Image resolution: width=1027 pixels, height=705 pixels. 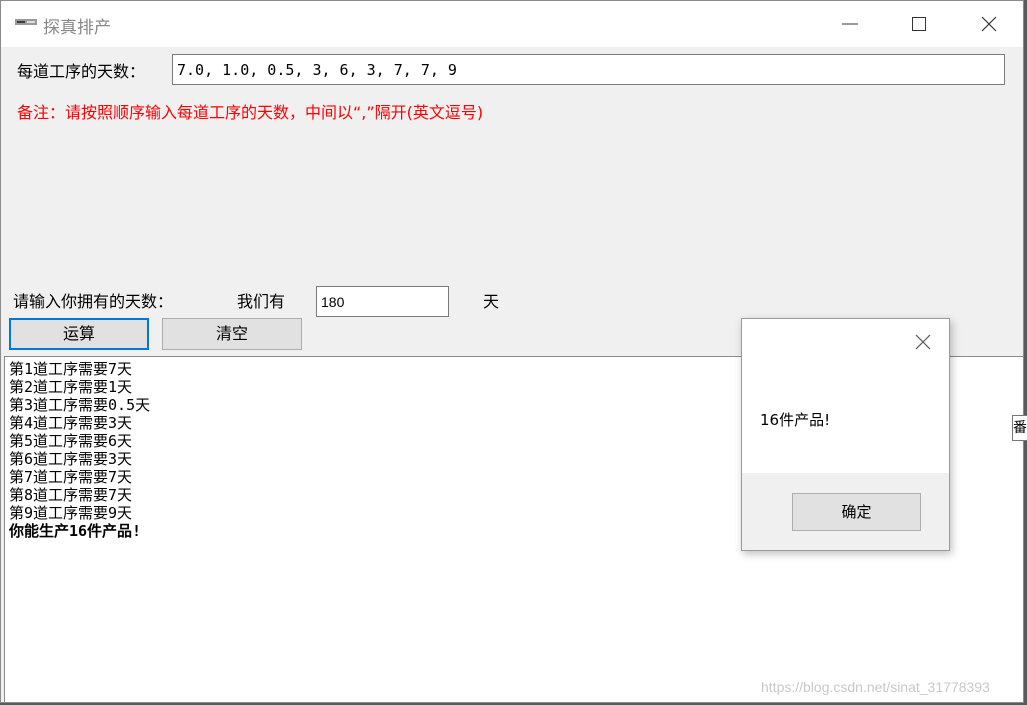 I want to click on watermark: https://blog.csdn.net/sinat_31778393, so click(x=875, y=687).